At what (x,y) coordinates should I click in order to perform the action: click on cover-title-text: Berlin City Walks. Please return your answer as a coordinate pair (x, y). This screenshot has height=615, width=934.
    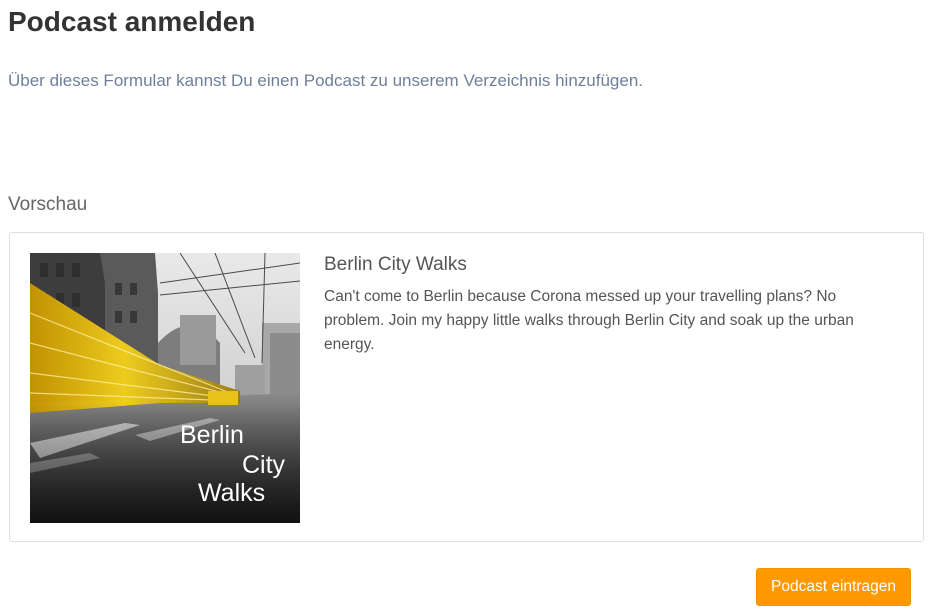
    Looking at the image, I should click on (165, 388).